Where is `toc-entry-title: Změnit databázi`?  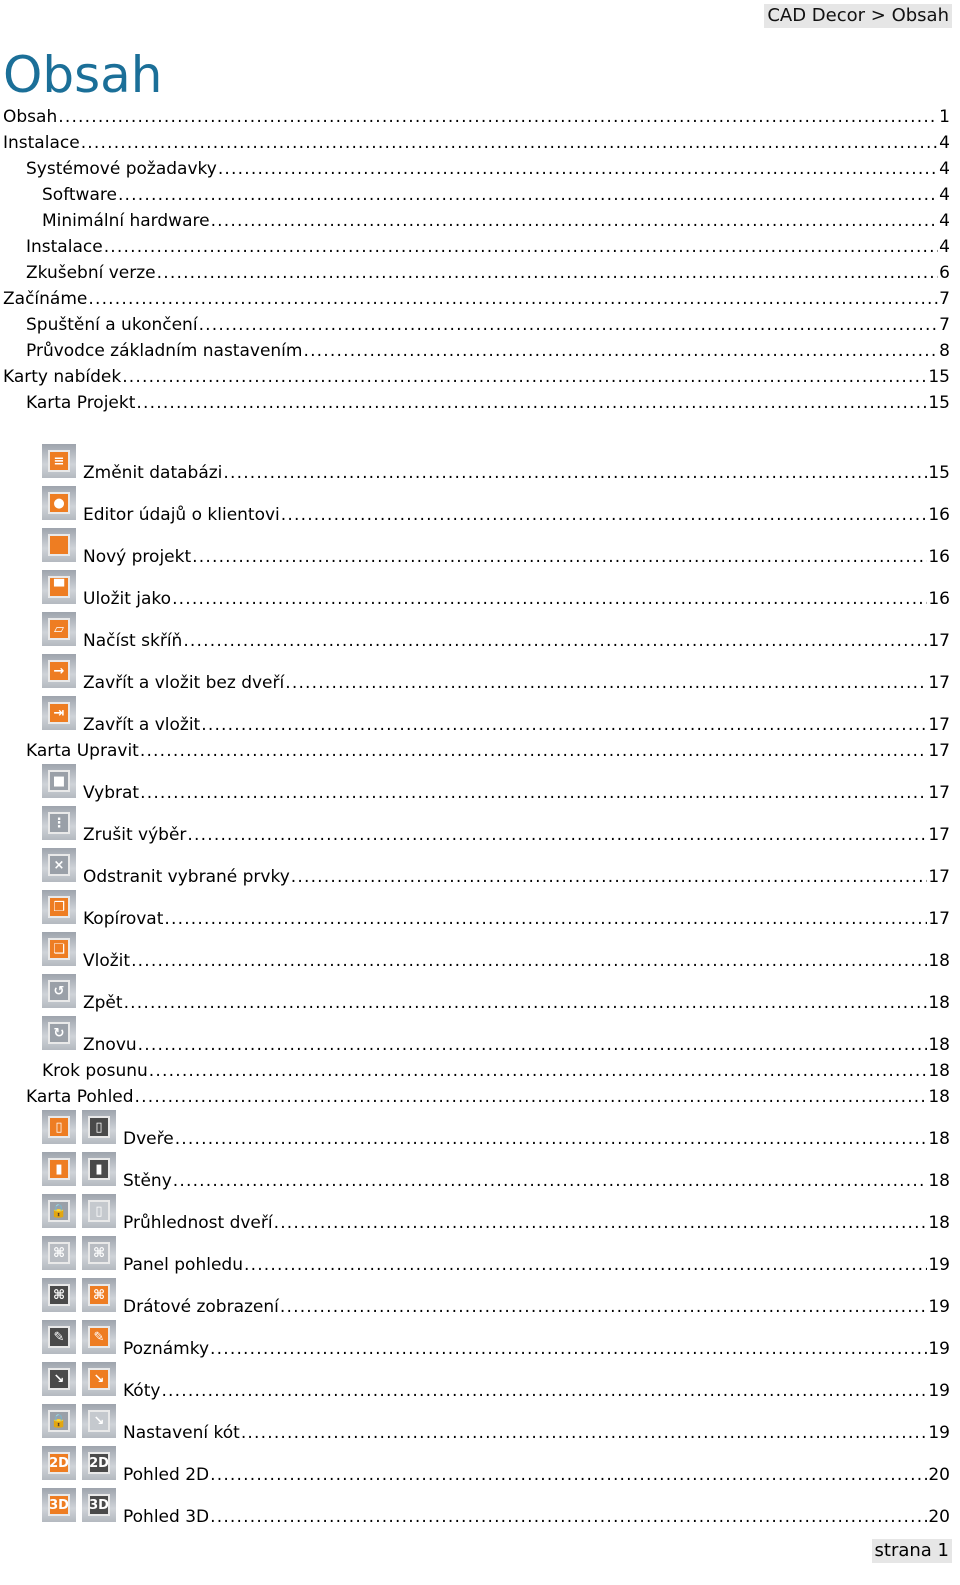
toc-entry-title: Změnit databázi is located at coordinates (152, 473).